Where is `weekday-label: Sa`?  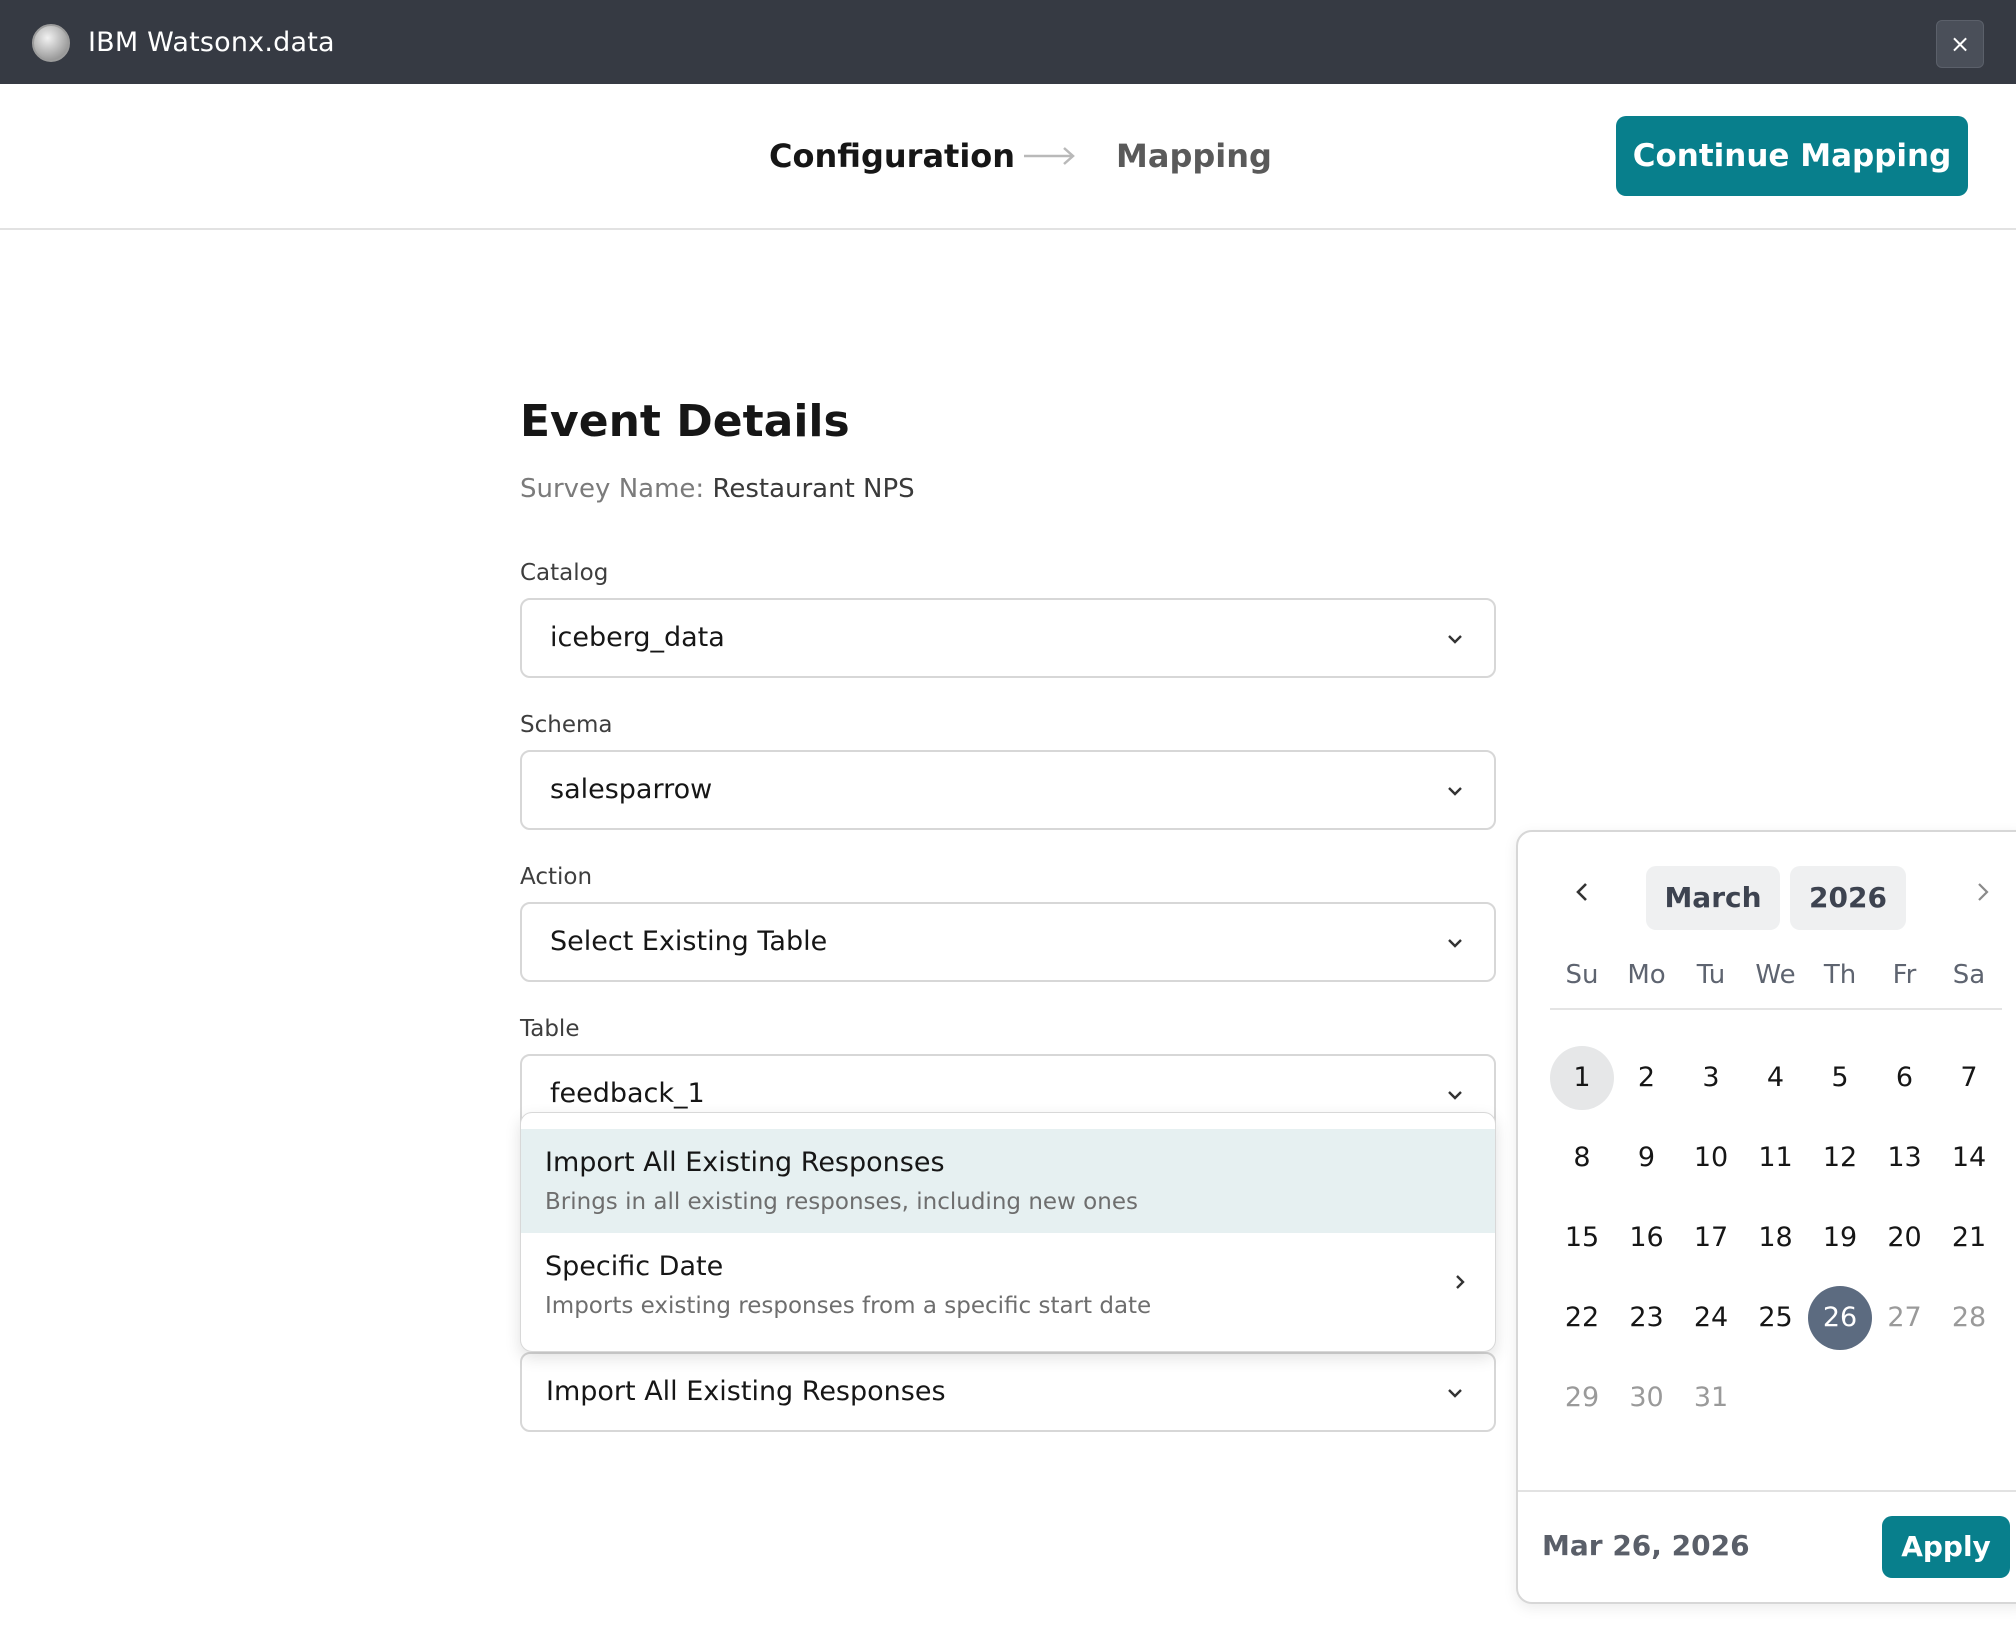 weekday-label: Sa is located at coordinates (1969, 975).